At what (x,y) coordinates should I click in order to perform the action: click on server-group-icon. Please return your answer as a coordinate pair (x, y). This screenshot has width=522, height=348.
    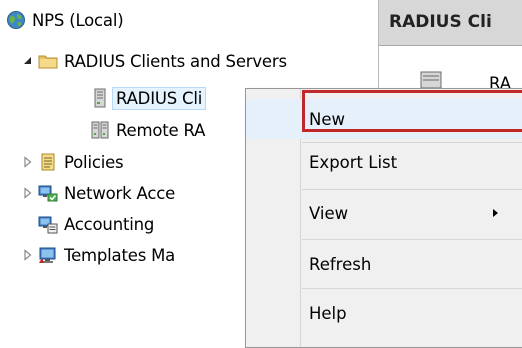
    Looking at the image, I should click on (100, 130).